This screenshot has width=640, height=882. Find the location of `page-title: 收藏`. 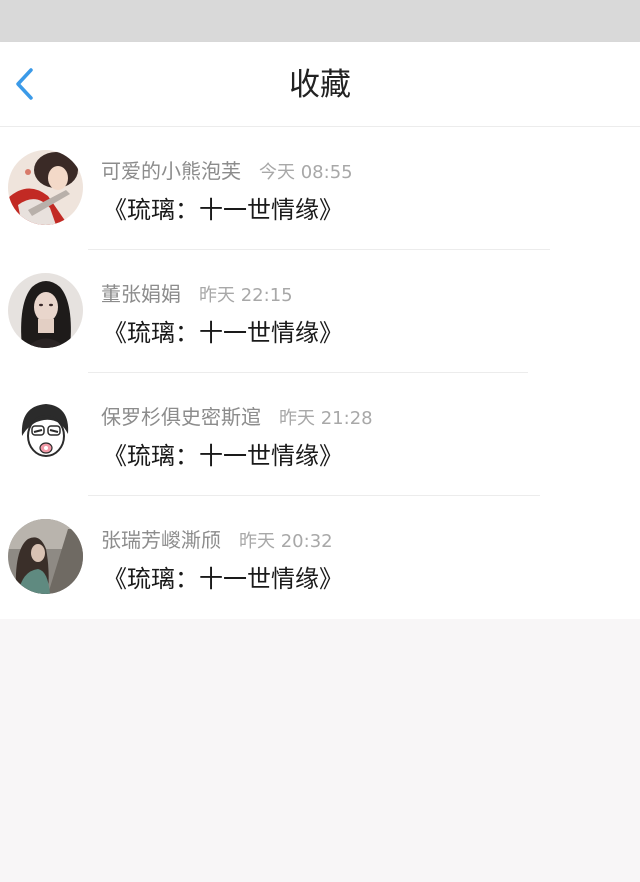

page-title: 收藏 is located at coordinates (320, 85).